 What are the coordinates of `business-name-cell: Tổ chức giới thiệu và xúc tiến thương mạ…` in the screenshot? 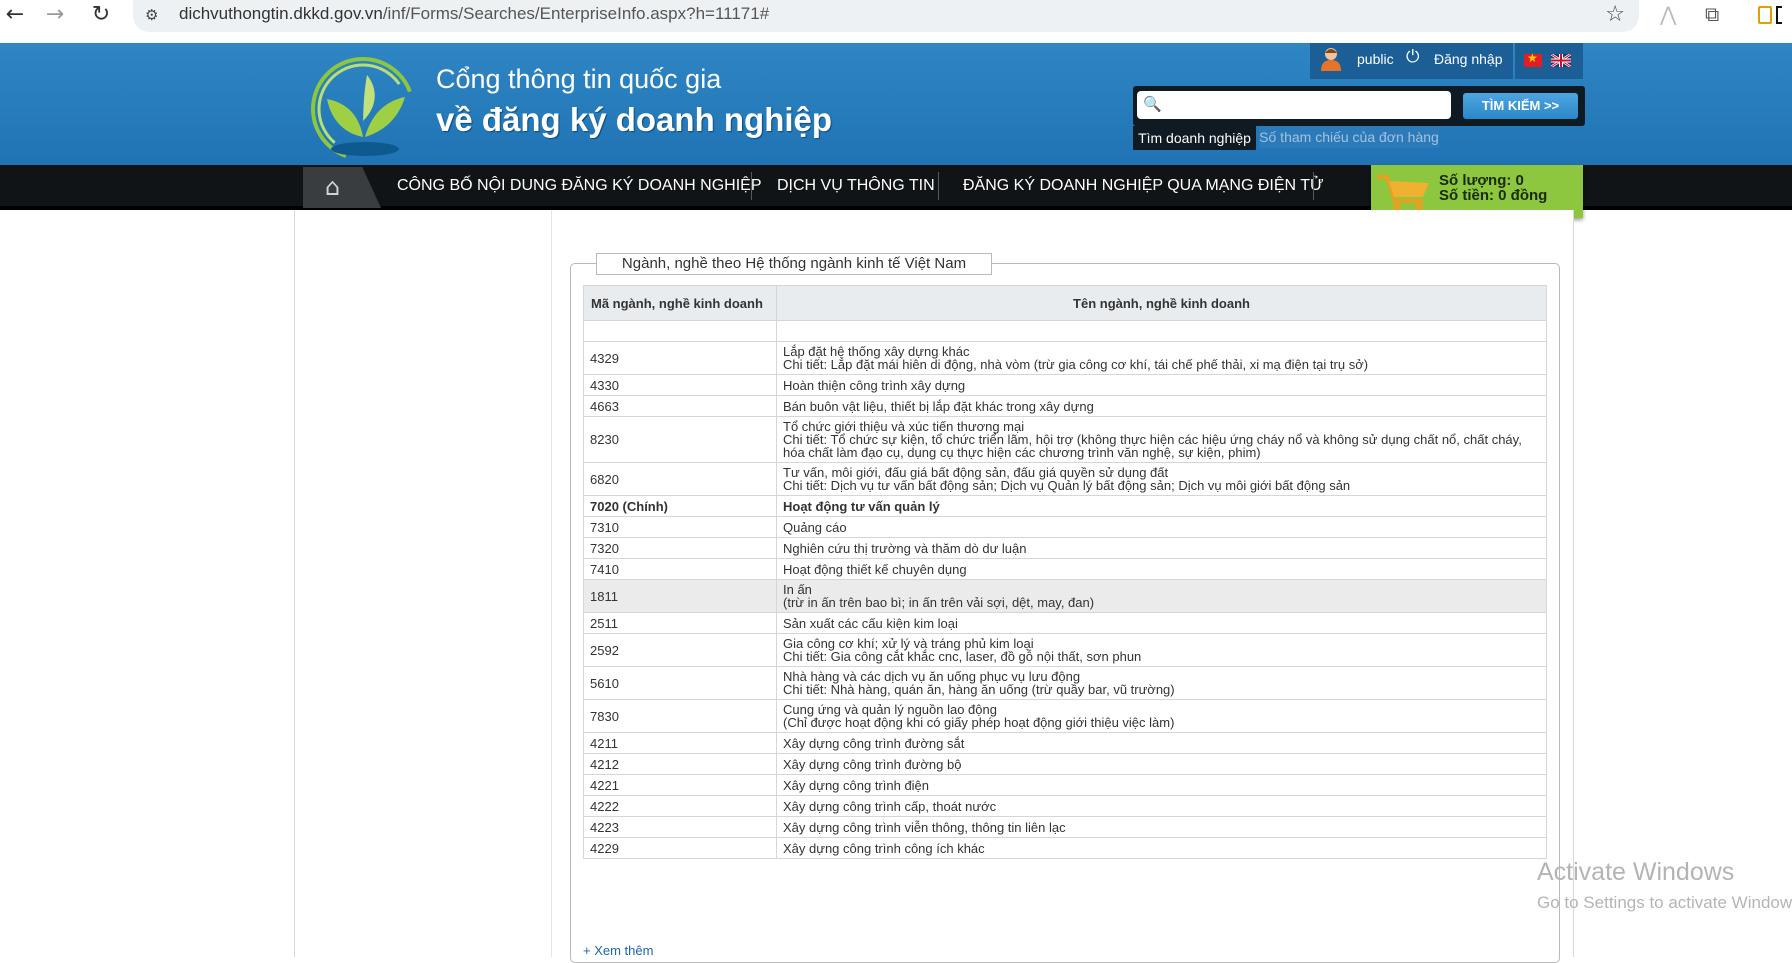 It's located at (1161, 439).